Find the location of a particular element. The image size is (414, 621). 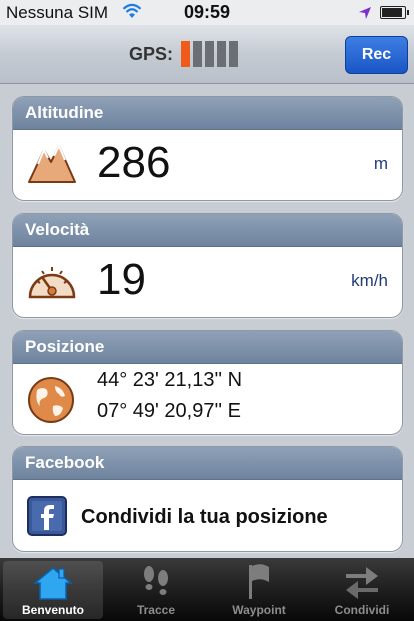

nav-bar: GPS: Rec is located at coordinates (207, 54).